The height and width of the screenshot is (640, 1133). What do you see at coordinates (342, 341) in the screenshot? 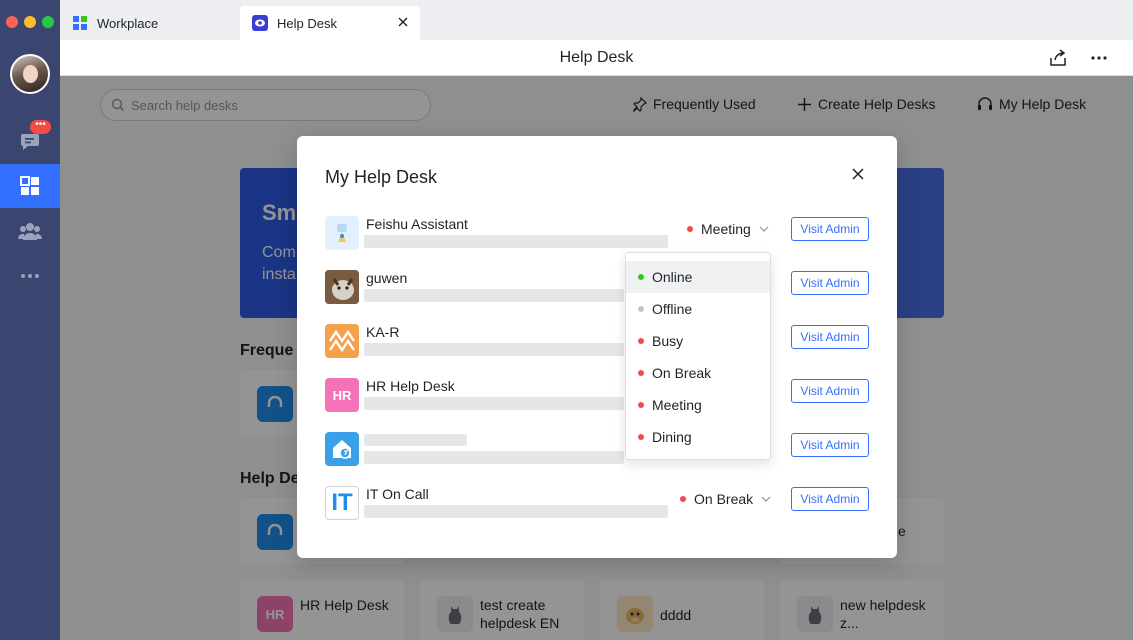
I see `ka-r-logo-icon` at bounding box center [342, 341].